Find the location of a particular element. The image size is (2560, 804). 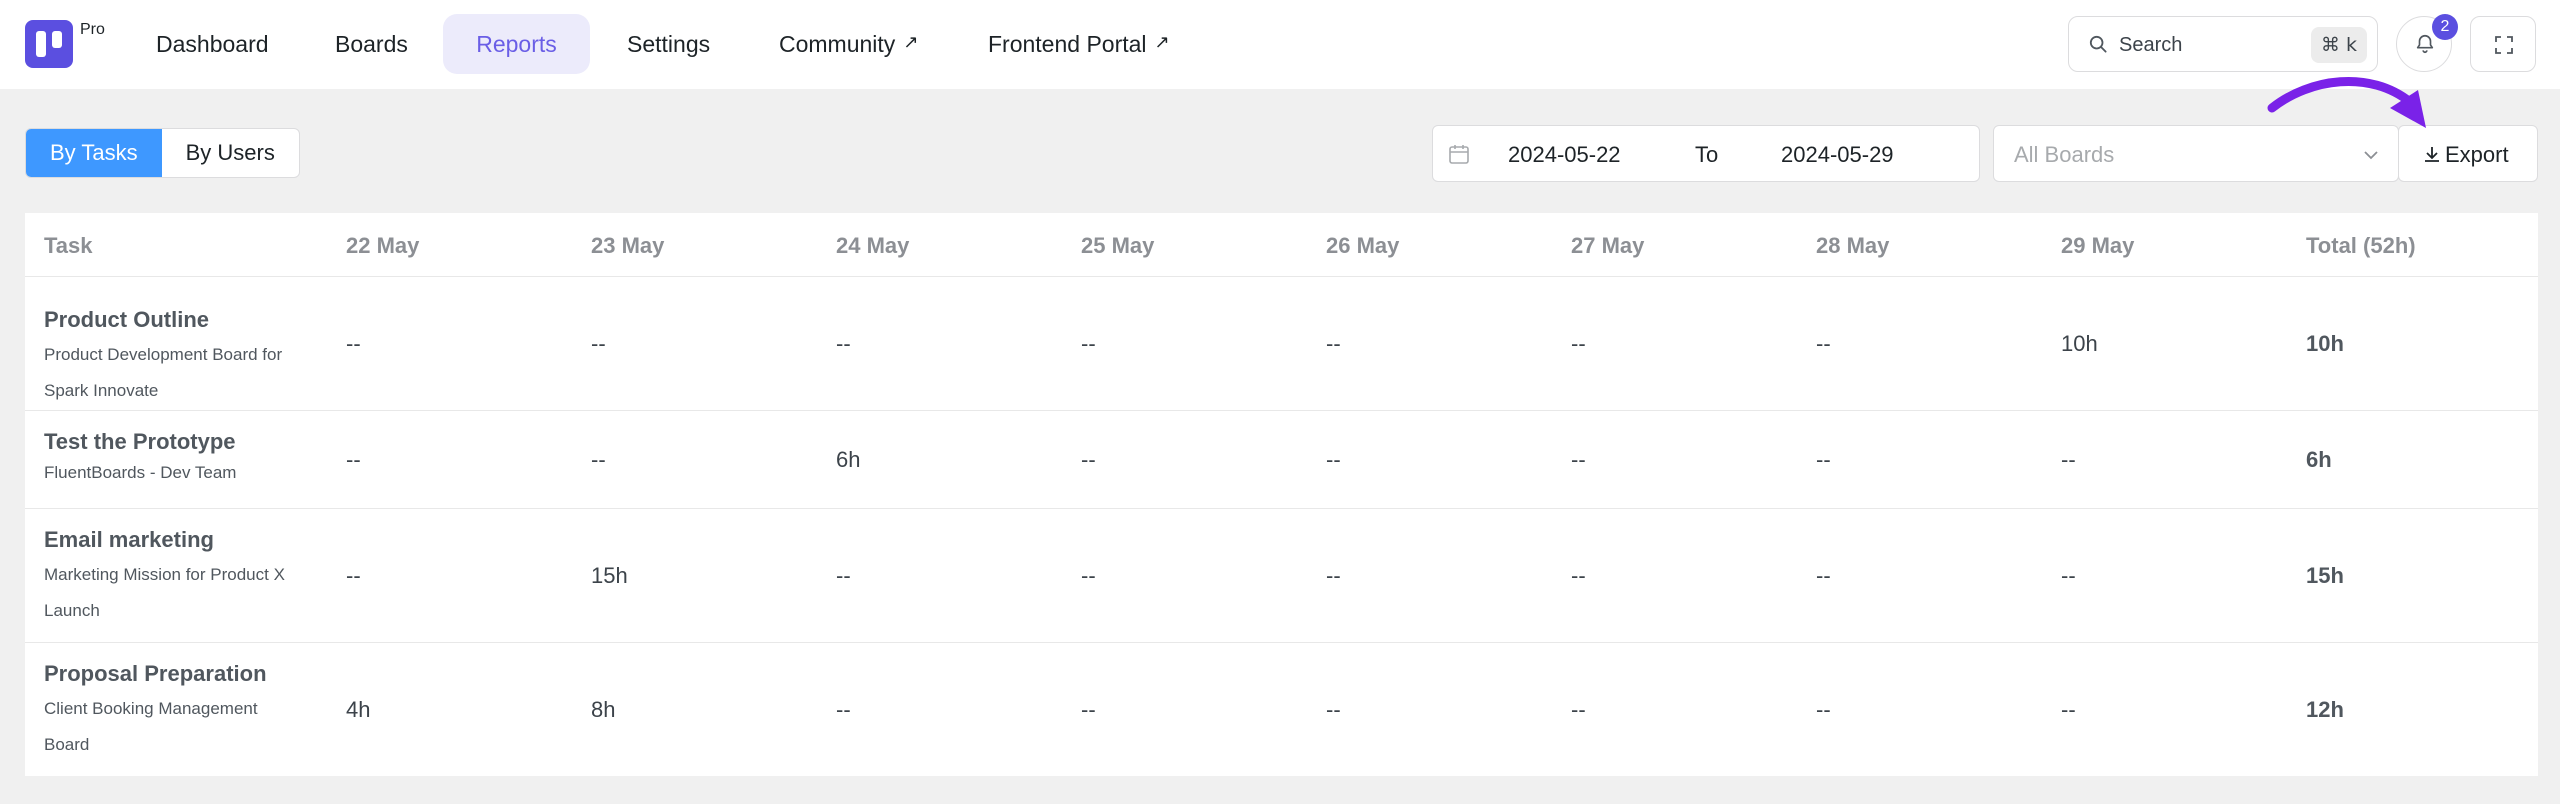

nav-frontend-portal: Frontend Portal ↗ is located at coordinates (1079, 44).